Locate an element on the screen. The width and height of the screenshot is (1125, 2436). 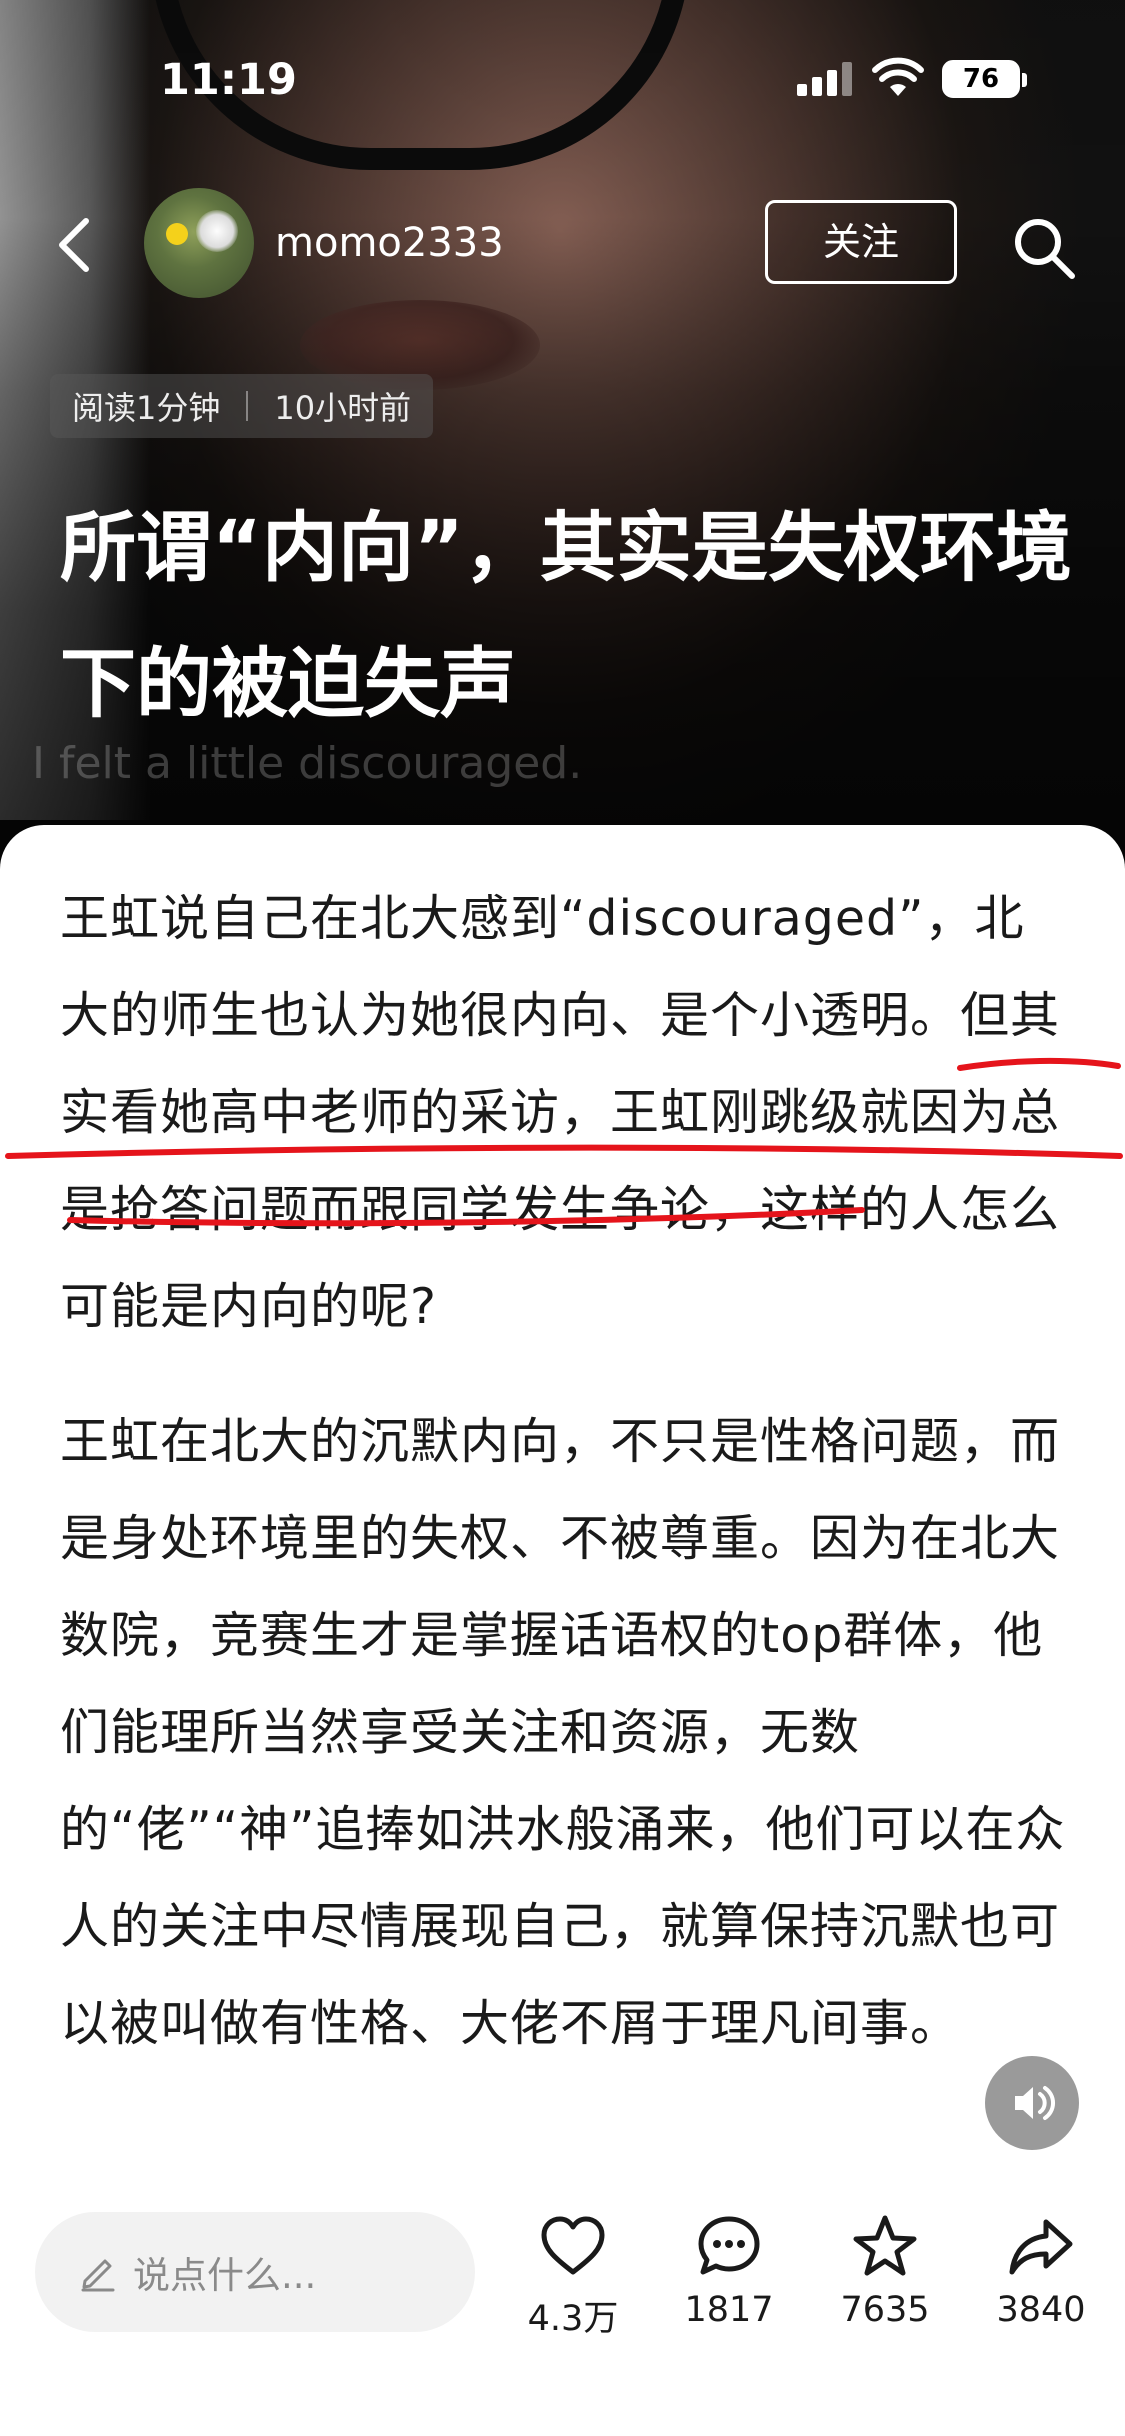
back-arrow-icon is located at coordinates (74, 245).